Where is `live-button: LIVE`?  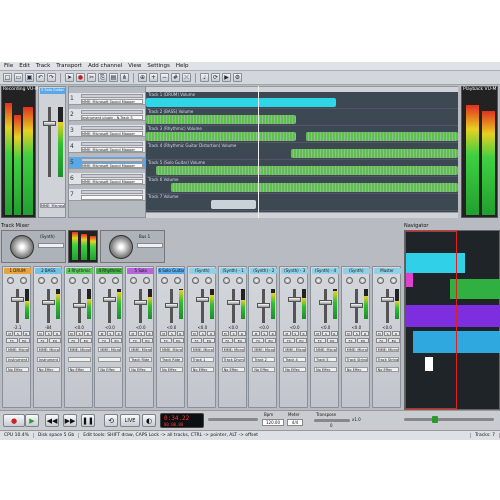 live-button: LIVE is located at coordinates (130, 420).